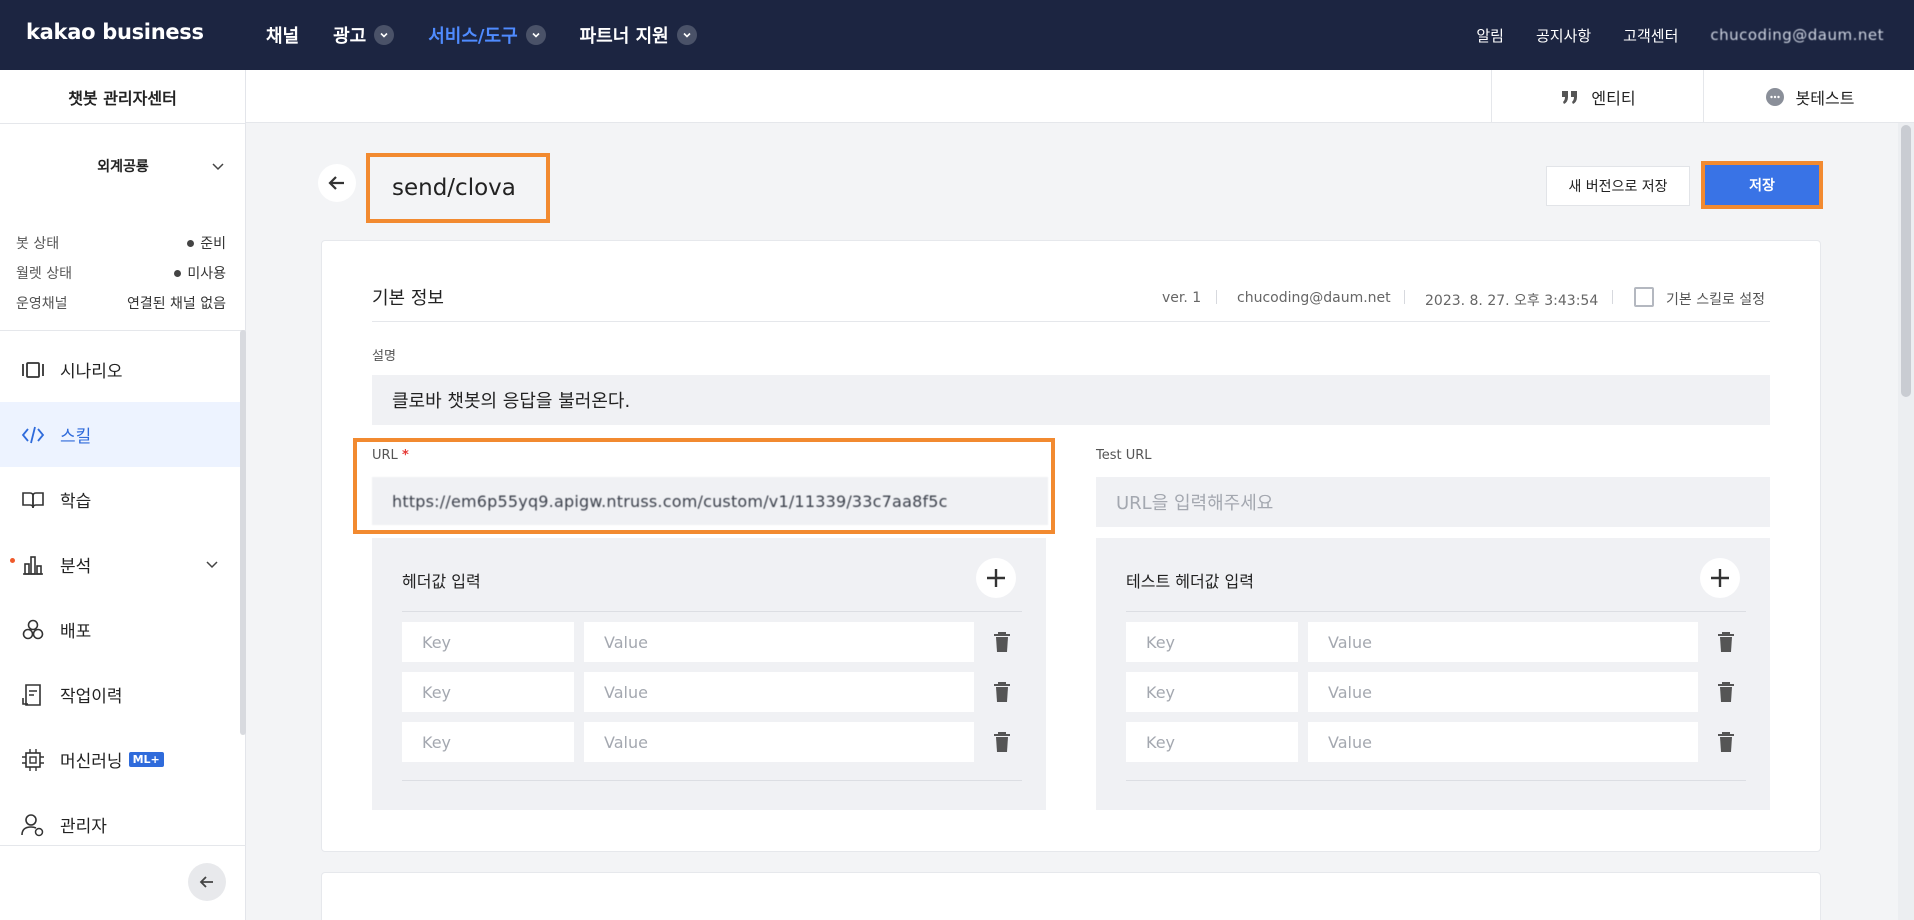 The height and width of the screenshot is (920, 1914). What do you see at coordinates (1613, 98) in the screenshot?
I see `entity-label: 엔티티` at bounding box center [1613, 98].